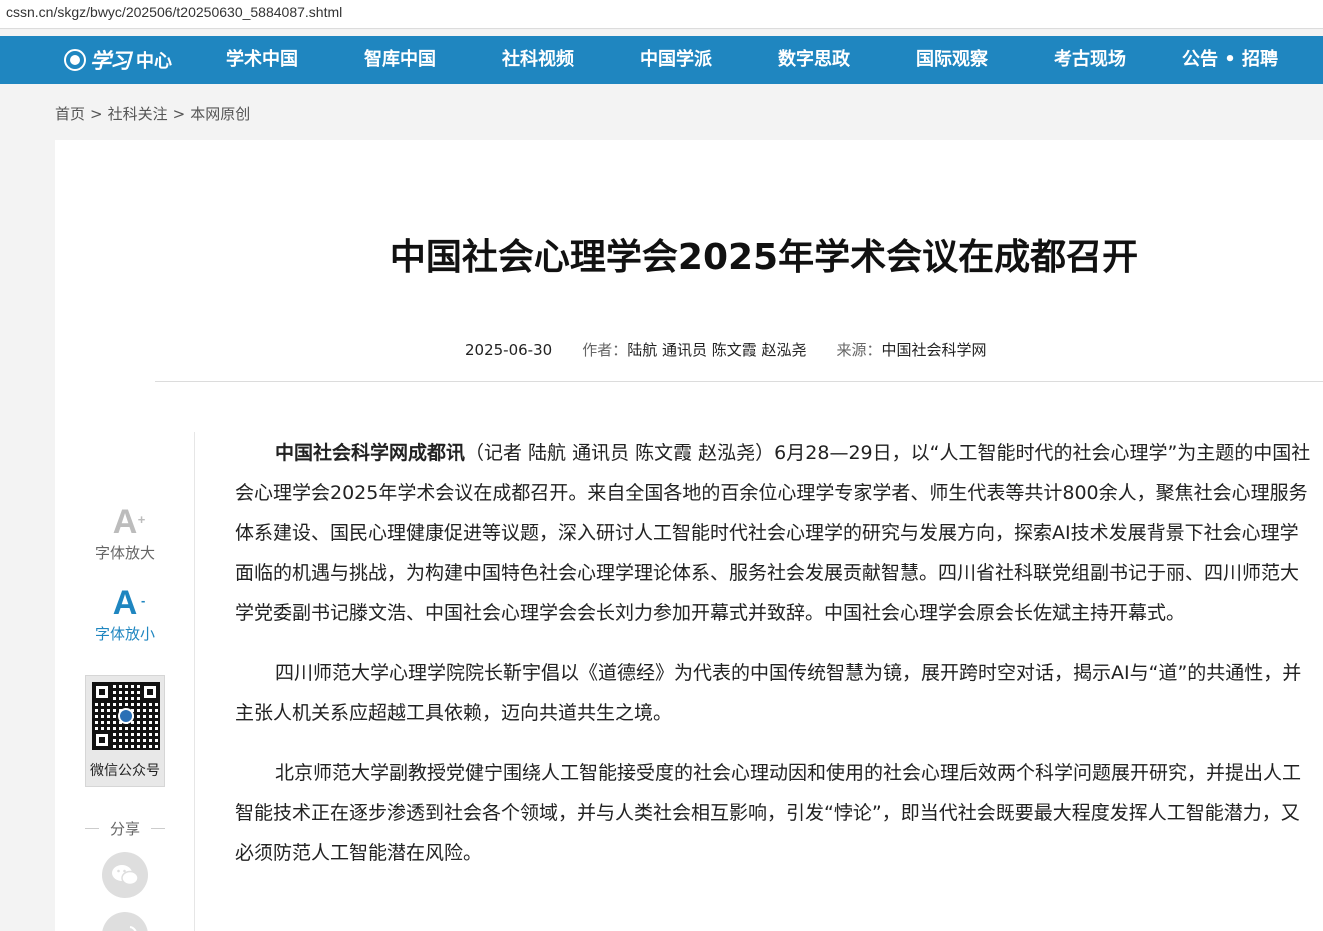 This screenshot has width=1323, height=931. I want to click on weibo-icon, so click(133, 928).